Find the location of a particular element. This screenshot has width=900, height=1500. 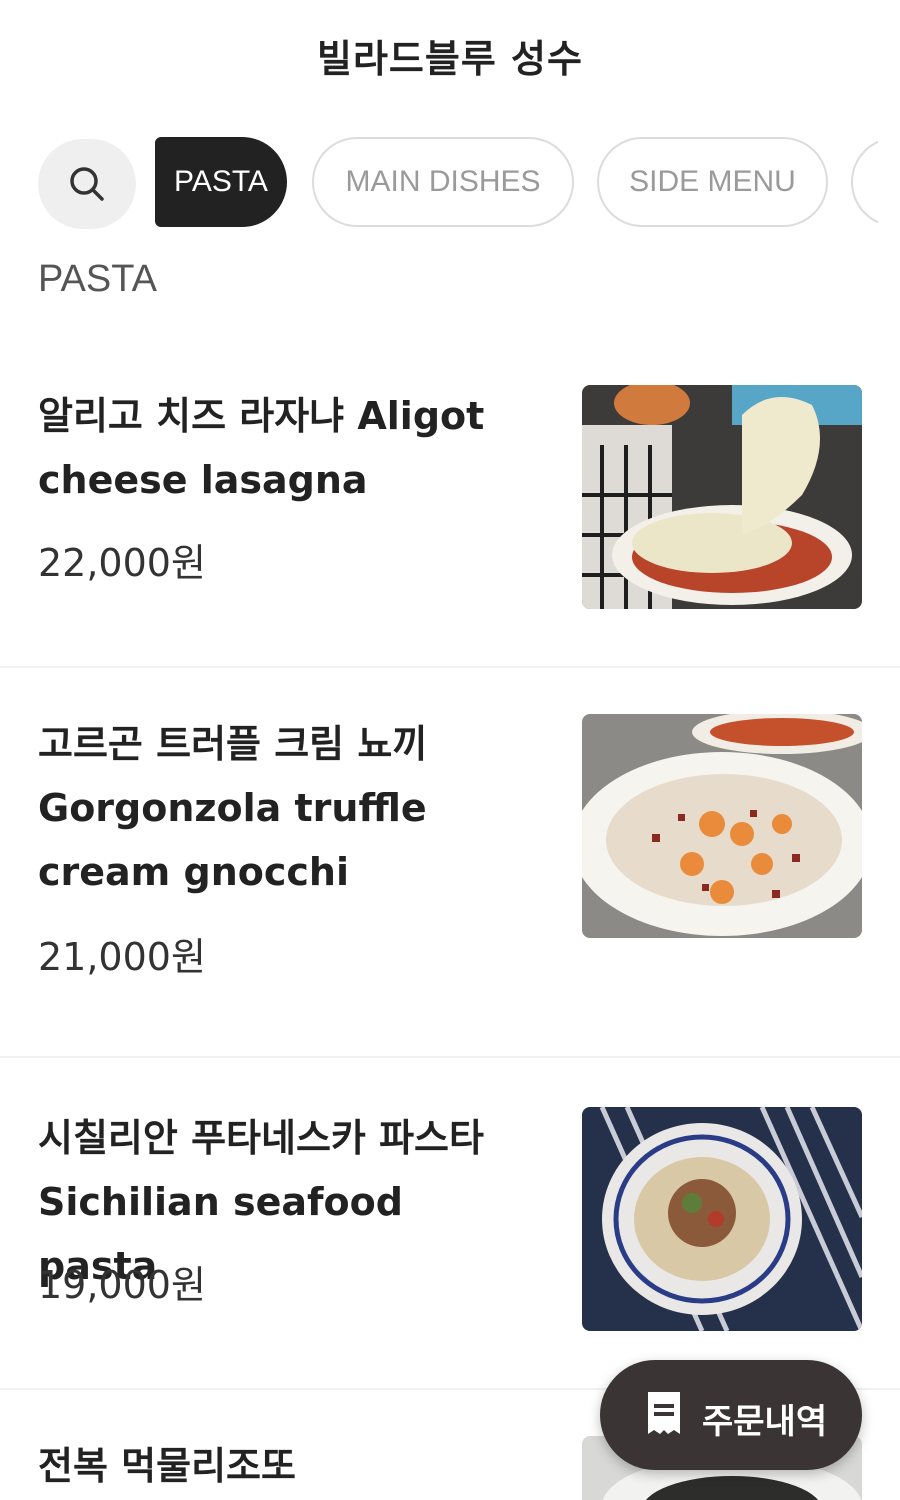

menu-item-name: 알리고 치즈 라자냐 Aligot cheese lasagna is located at coordinates (261, 448).